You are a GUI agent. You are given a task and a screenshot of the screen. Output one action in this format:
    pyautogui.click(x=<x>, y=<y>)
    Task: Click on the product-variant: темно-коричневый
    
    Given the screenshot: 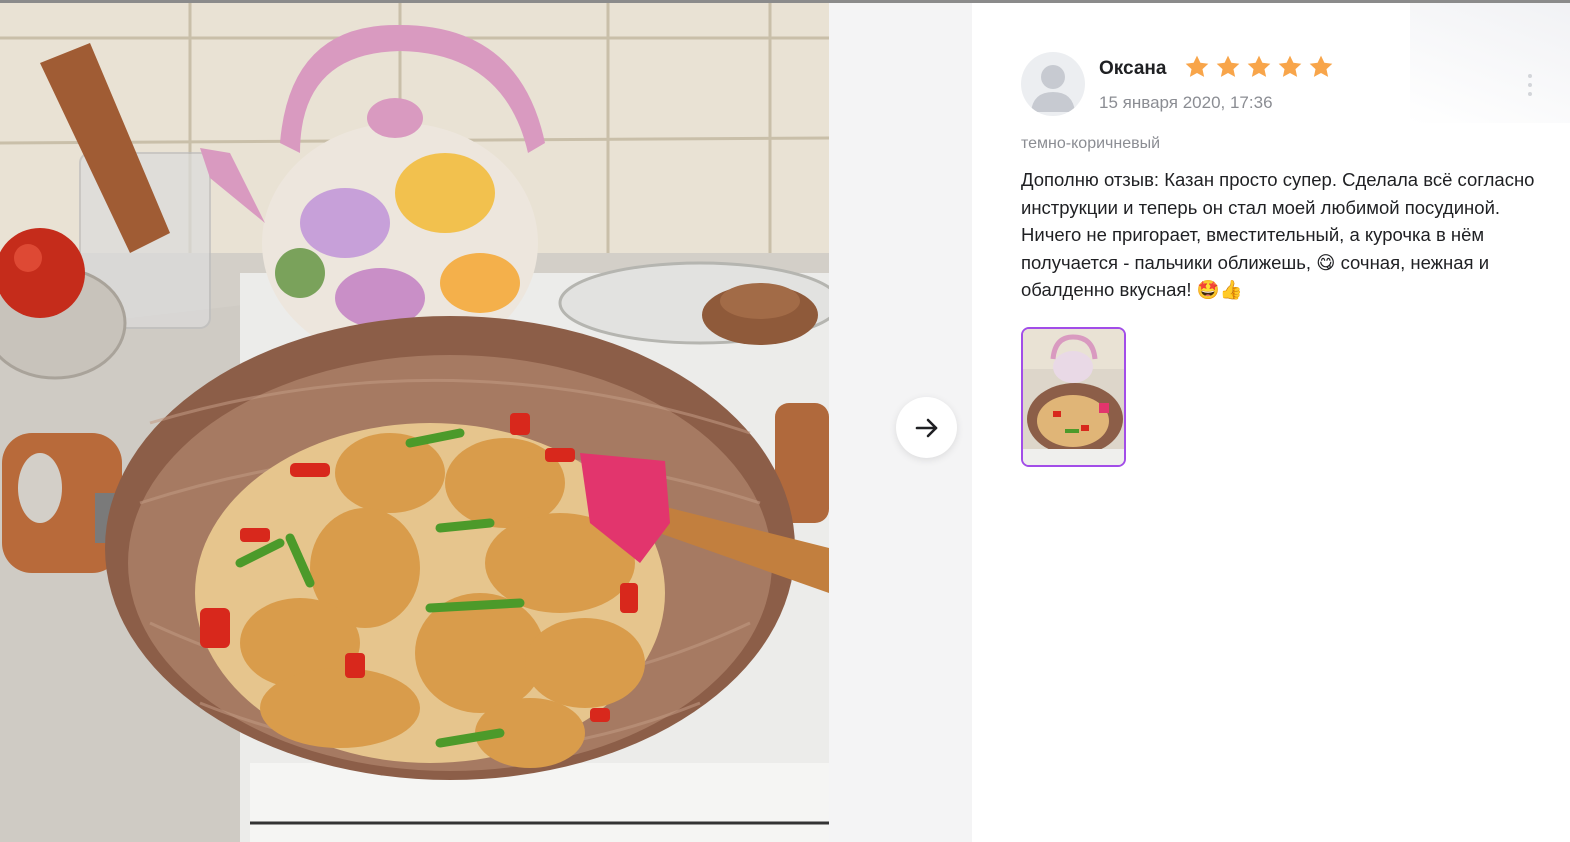 What is the action you would take?
    pyautogui.click(x=1091, y=143)
    